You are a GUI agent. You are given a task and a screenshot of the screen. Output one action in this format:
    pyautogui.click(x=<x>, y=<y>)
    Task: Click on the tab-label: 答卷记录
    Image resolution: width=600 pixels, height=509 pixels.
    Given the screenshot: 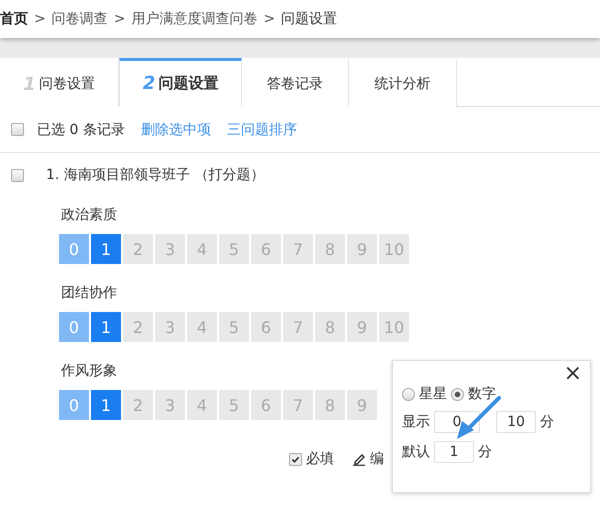 What is the action you would take?
    pyautogui.click(x=295, y=84)
    